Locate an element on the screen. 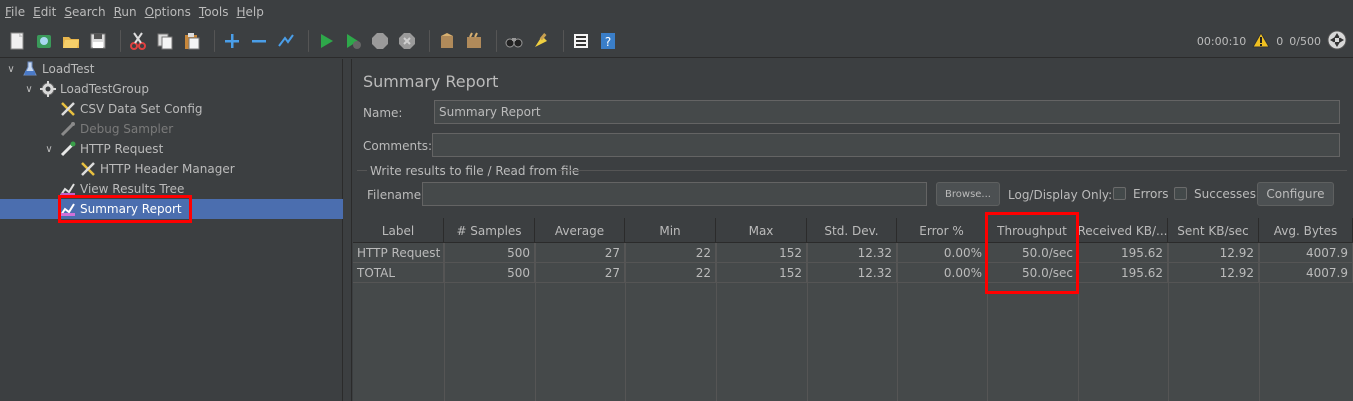 Image resolution: width=1353 pixels, height=401 pixels. gear-icon is located at coordinates (48, 89).